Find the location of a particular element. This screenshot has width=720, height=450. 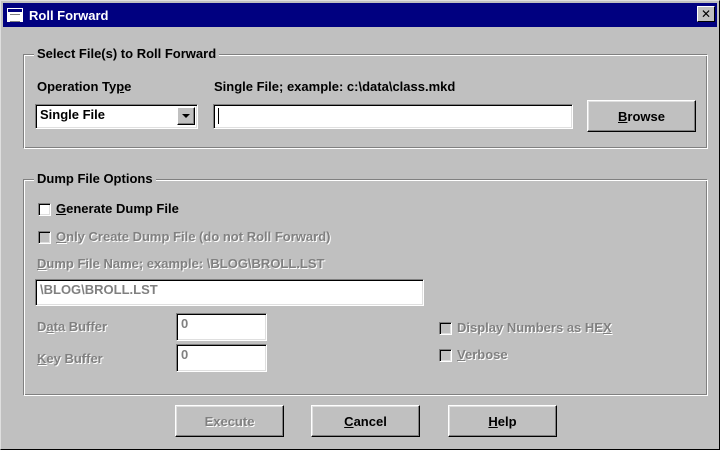

execute-button: Execute is located at coordinates (229, 421).